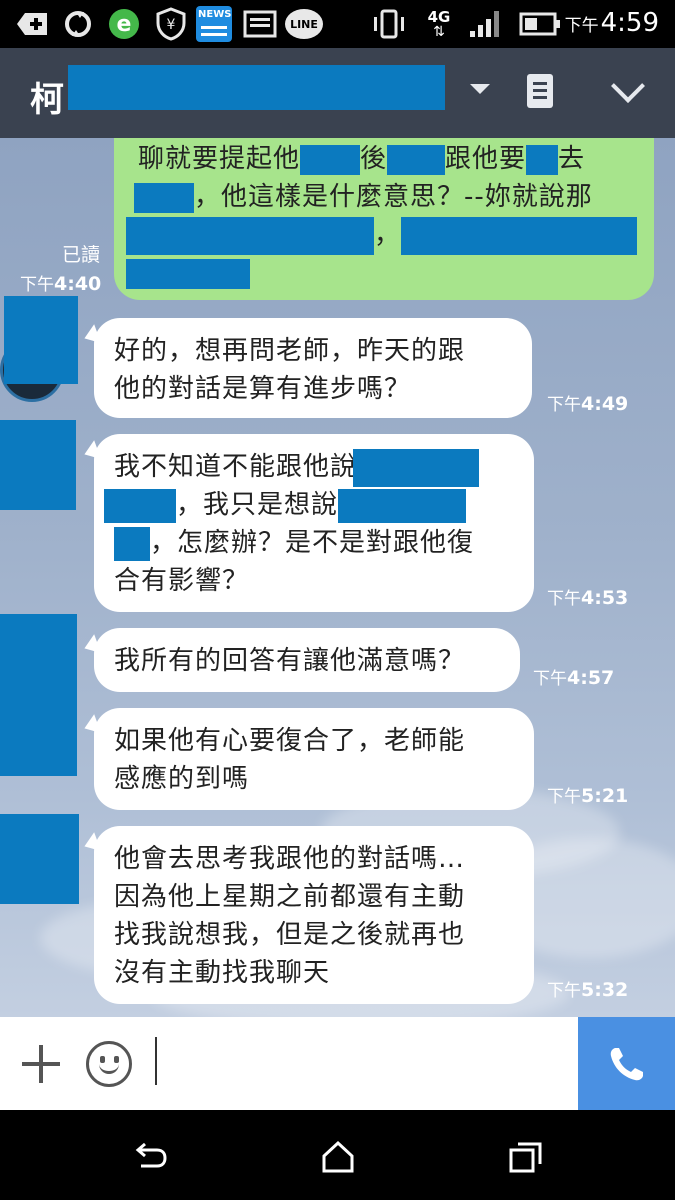 The height and width of the screenshot is (1200, 675). I want to click on message-incoming: 好的，想再問老師，昨天的跟 他的對話是算有進步嗎？, so click(313, 368).